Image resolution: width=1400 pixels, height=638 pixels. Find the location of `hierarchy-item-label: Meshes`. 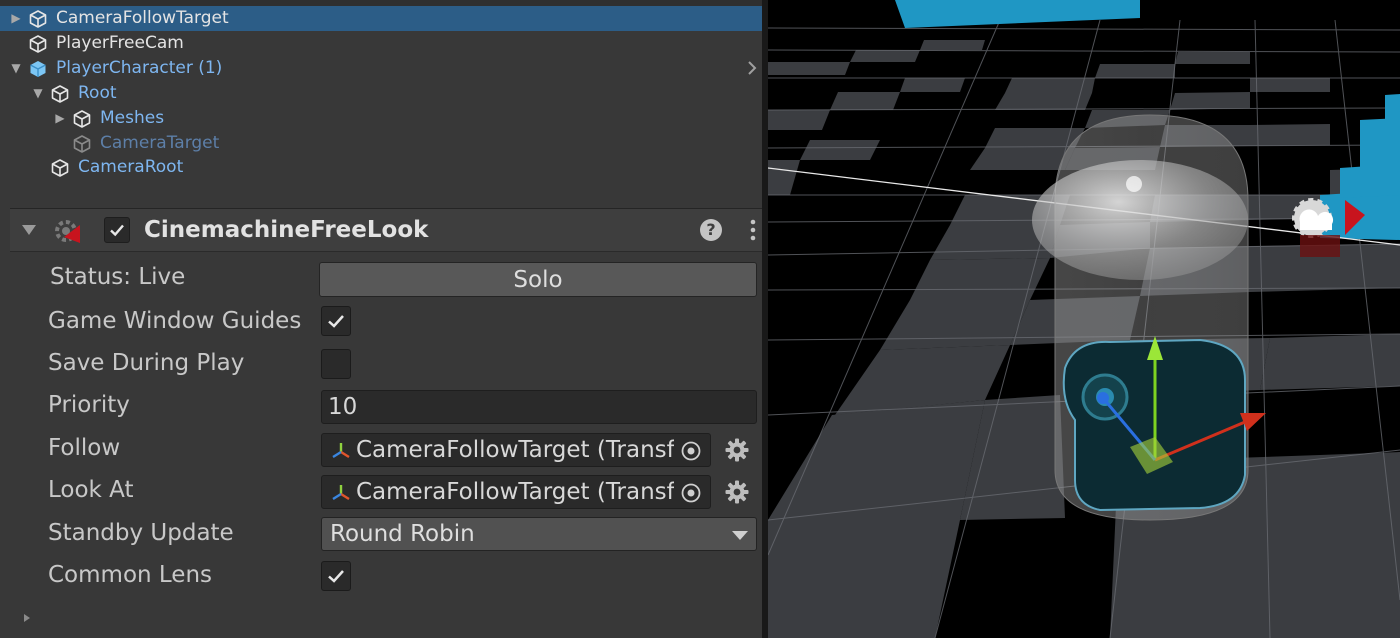

hierarchy-item-label: Meshes is located at coordinates (132, 118).